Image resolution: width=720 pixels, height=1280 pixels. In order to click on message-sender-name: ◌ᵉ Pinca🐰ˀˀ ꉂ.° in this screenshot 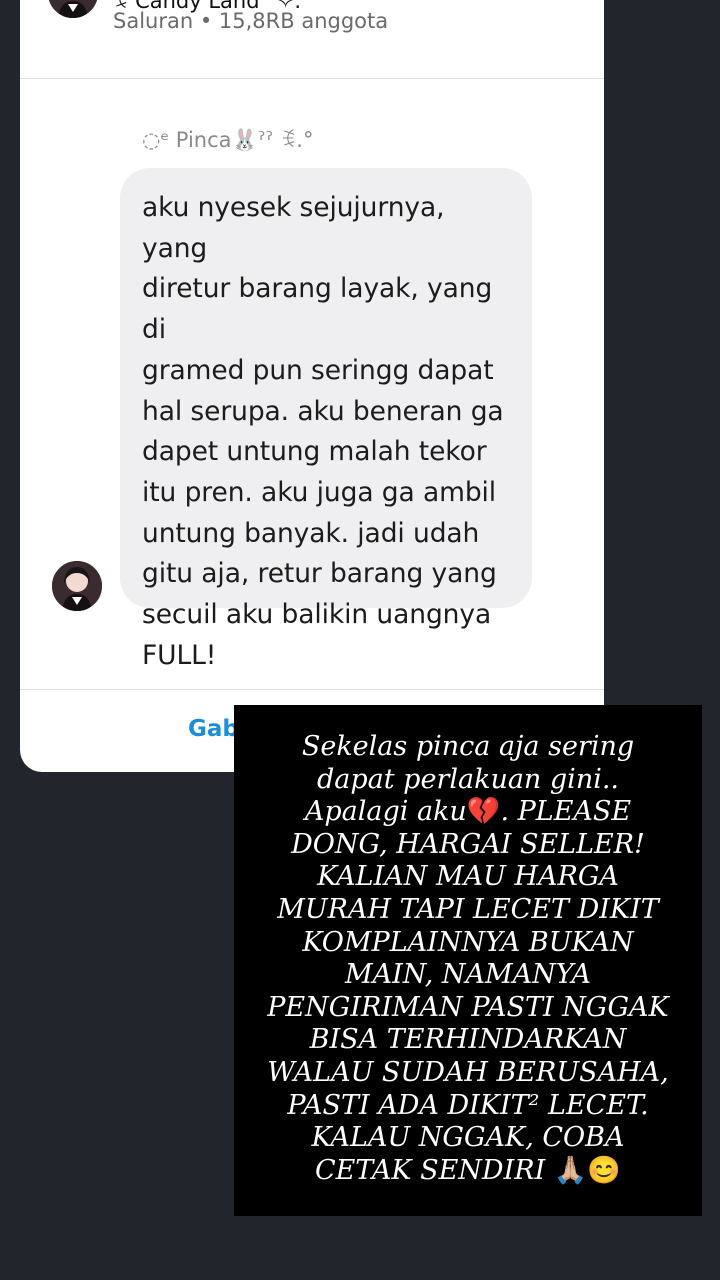, I will do `click(228, 140)`.